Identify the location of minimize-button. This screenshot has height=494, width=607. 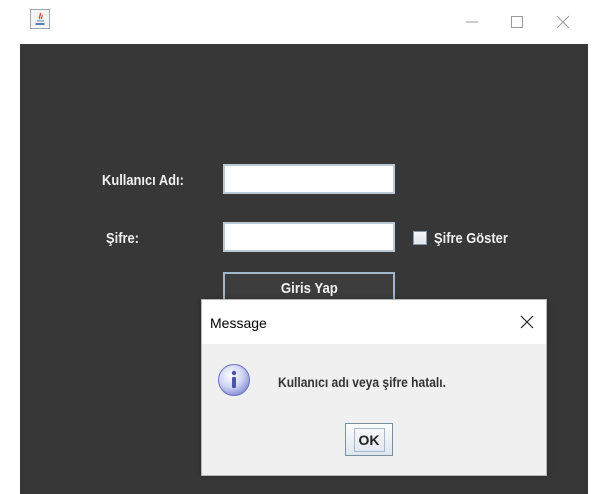
(472, 22).